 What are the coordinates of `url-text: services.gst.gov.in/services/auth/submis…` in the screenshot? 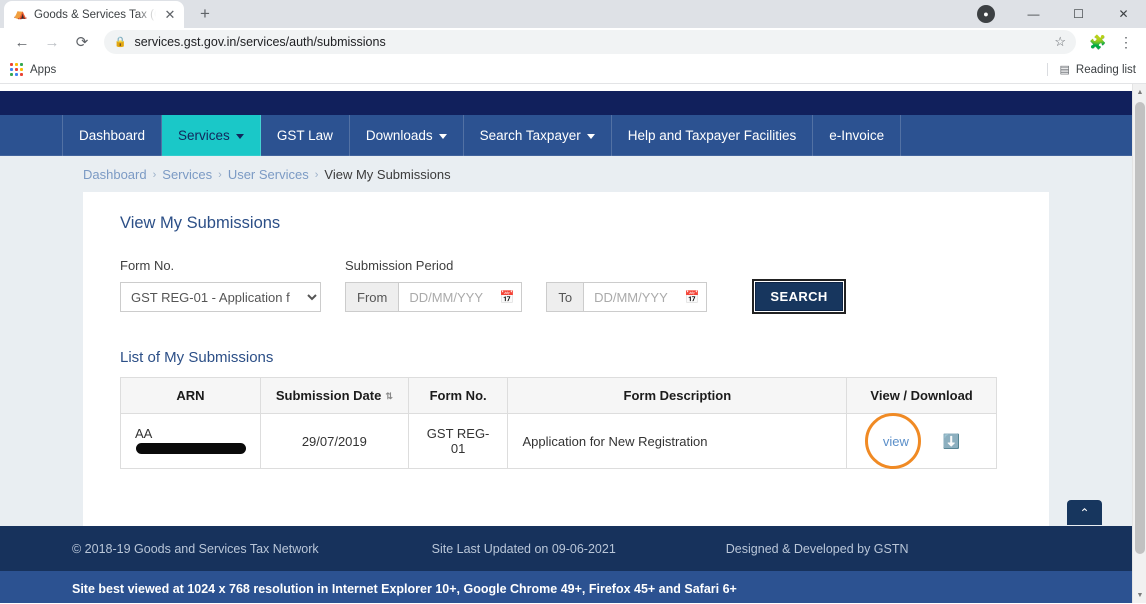 It's located at (260, 42).